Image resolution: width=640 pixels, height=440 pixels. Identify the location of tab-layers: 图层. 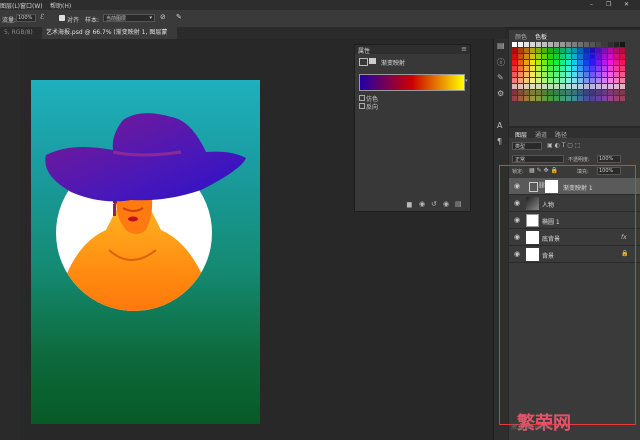
(521, 134).